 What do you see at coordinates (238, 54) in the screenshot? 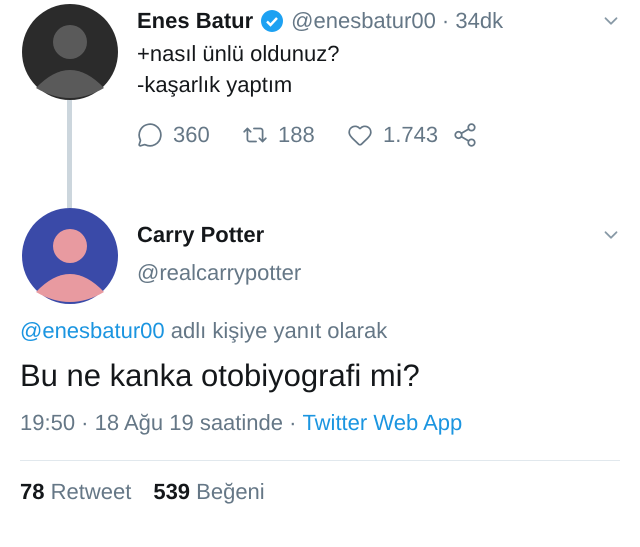
I see `tweet-text: +nasıl ünlü oldunuz?` at bounding box center [238, 54].